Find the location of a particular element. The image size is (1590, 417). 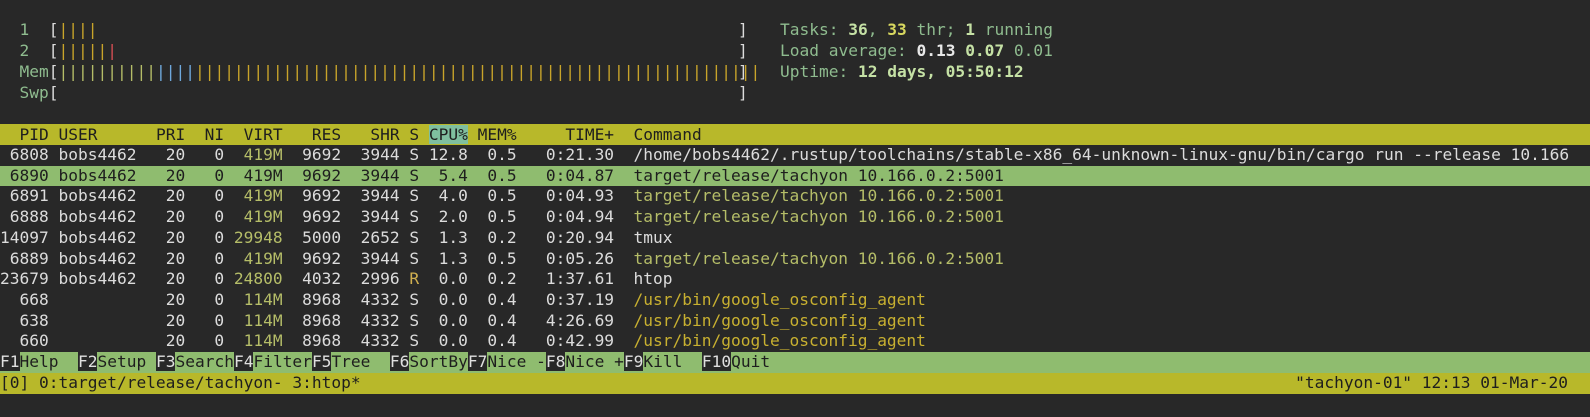

cell-virt: 419M is located at coordinates (263, 258).